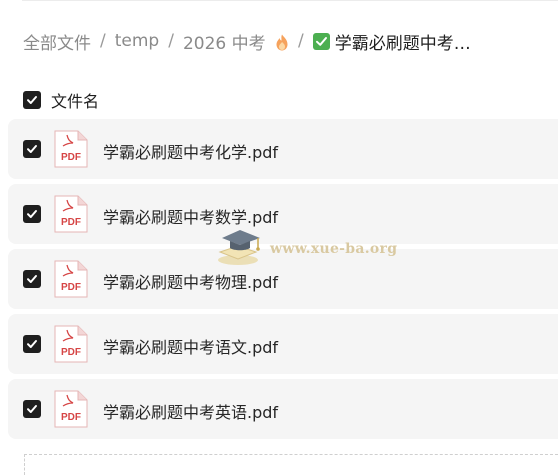 This screenshot has height=475, width=558. Describe the element at coordinates (283, 344) in the screenshot. I see `file-row-chinese: PDF 学霸必刷题中考语文.pdf` at that location.